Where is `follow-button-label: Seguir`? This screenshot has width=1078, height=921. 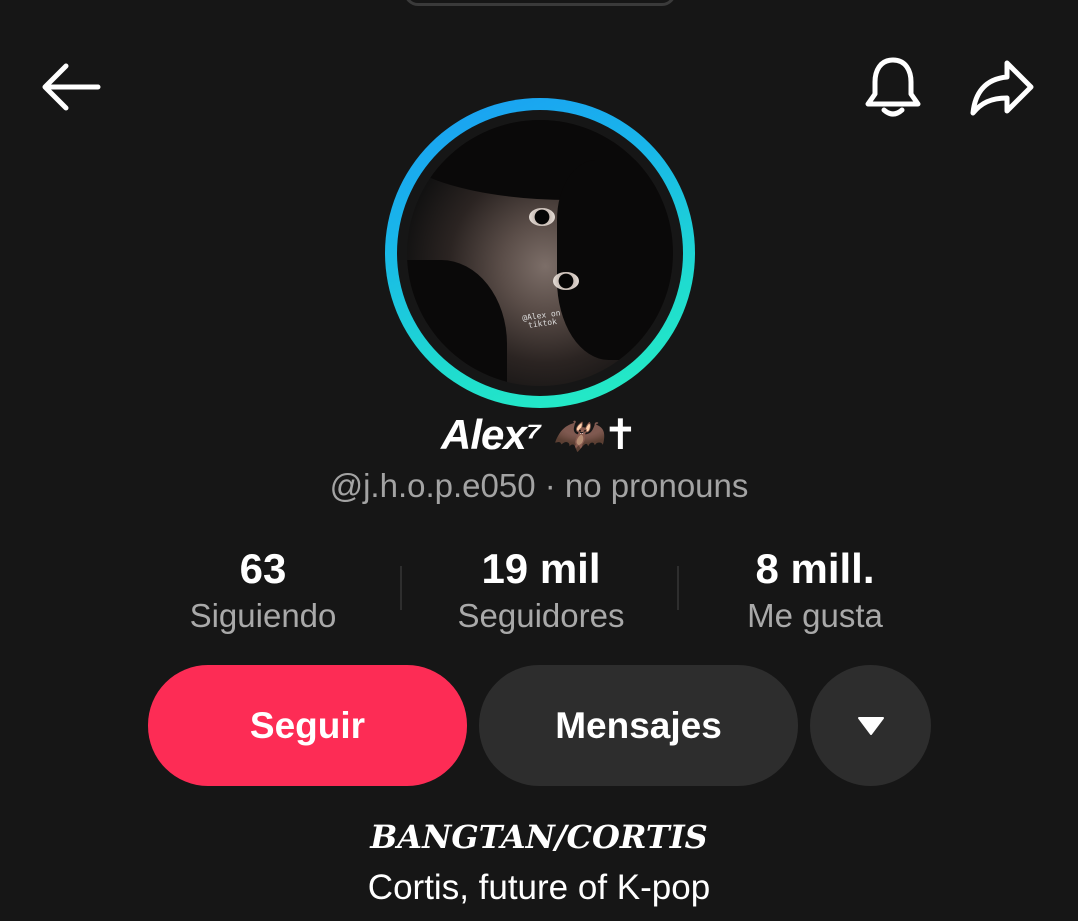
follow-button-label: Seguir is located at coordinates (307, 725).